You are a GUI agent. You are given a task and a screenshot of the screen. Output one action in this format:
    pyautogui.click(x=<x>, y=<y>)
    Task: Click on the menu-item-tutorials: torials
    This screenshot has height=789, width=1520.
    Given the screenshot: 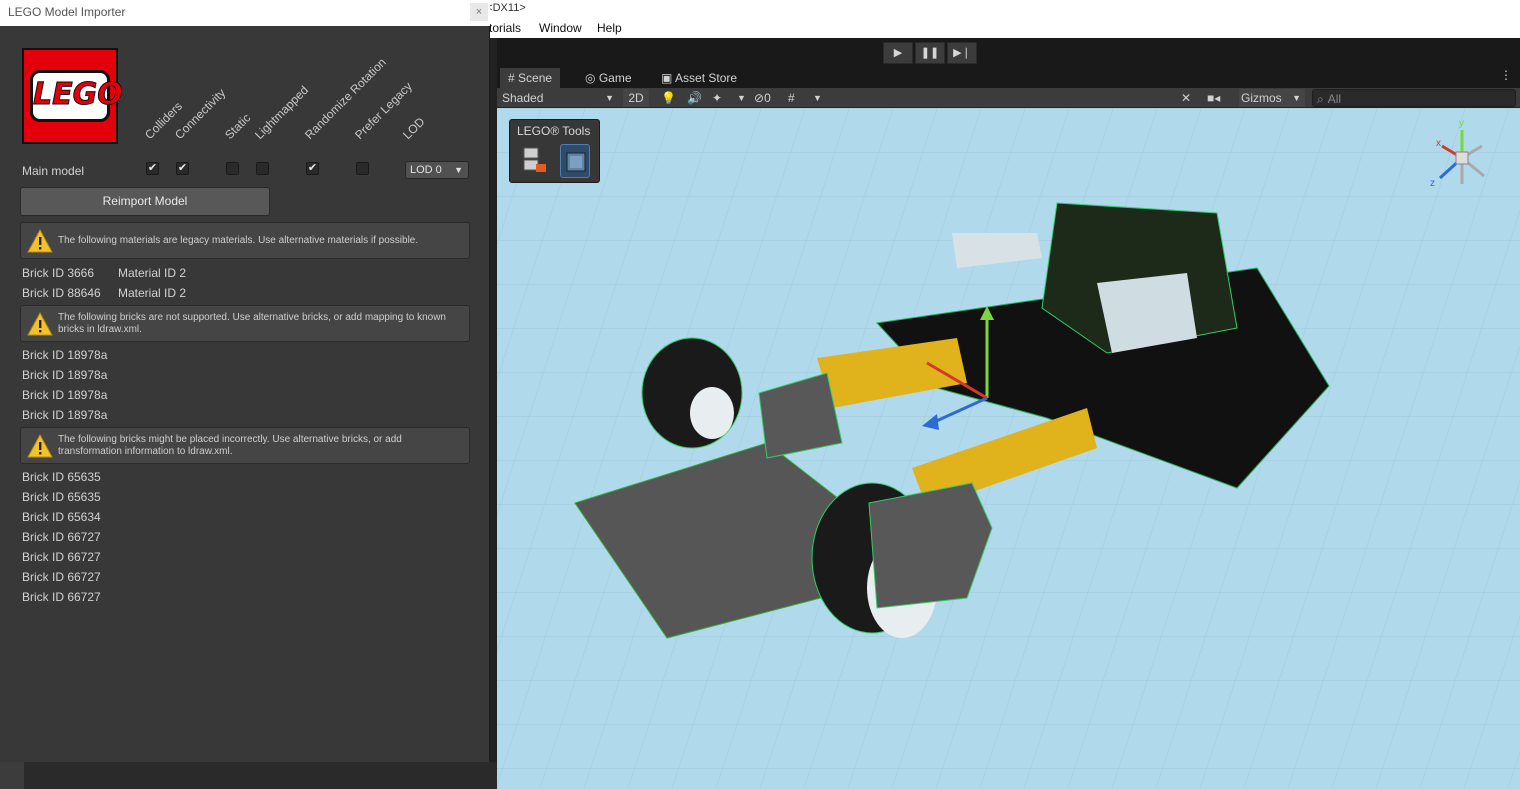 What is the action you would take?
    pyautogui.click(x=505, y=28)
    